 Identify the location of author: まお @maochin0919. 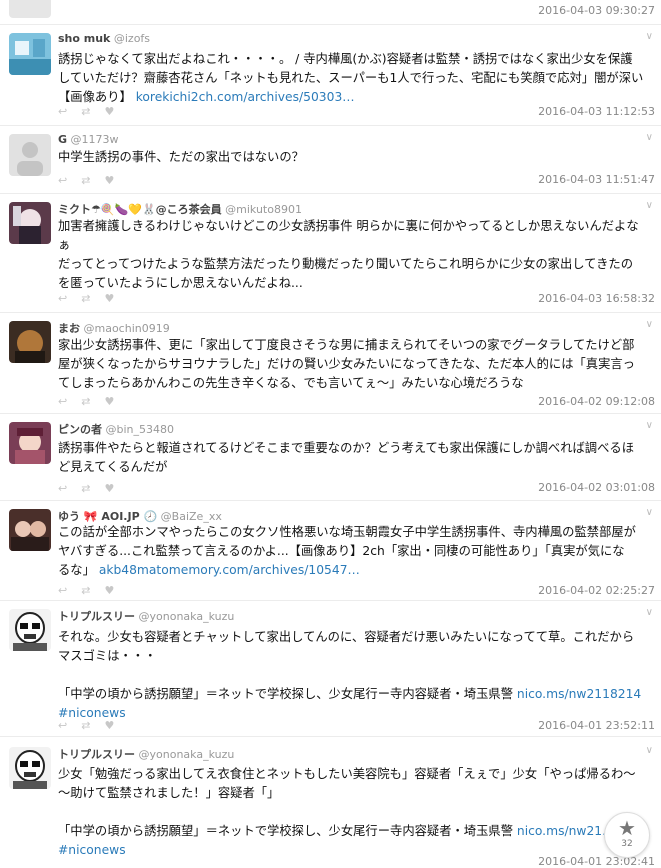
(114, 328).